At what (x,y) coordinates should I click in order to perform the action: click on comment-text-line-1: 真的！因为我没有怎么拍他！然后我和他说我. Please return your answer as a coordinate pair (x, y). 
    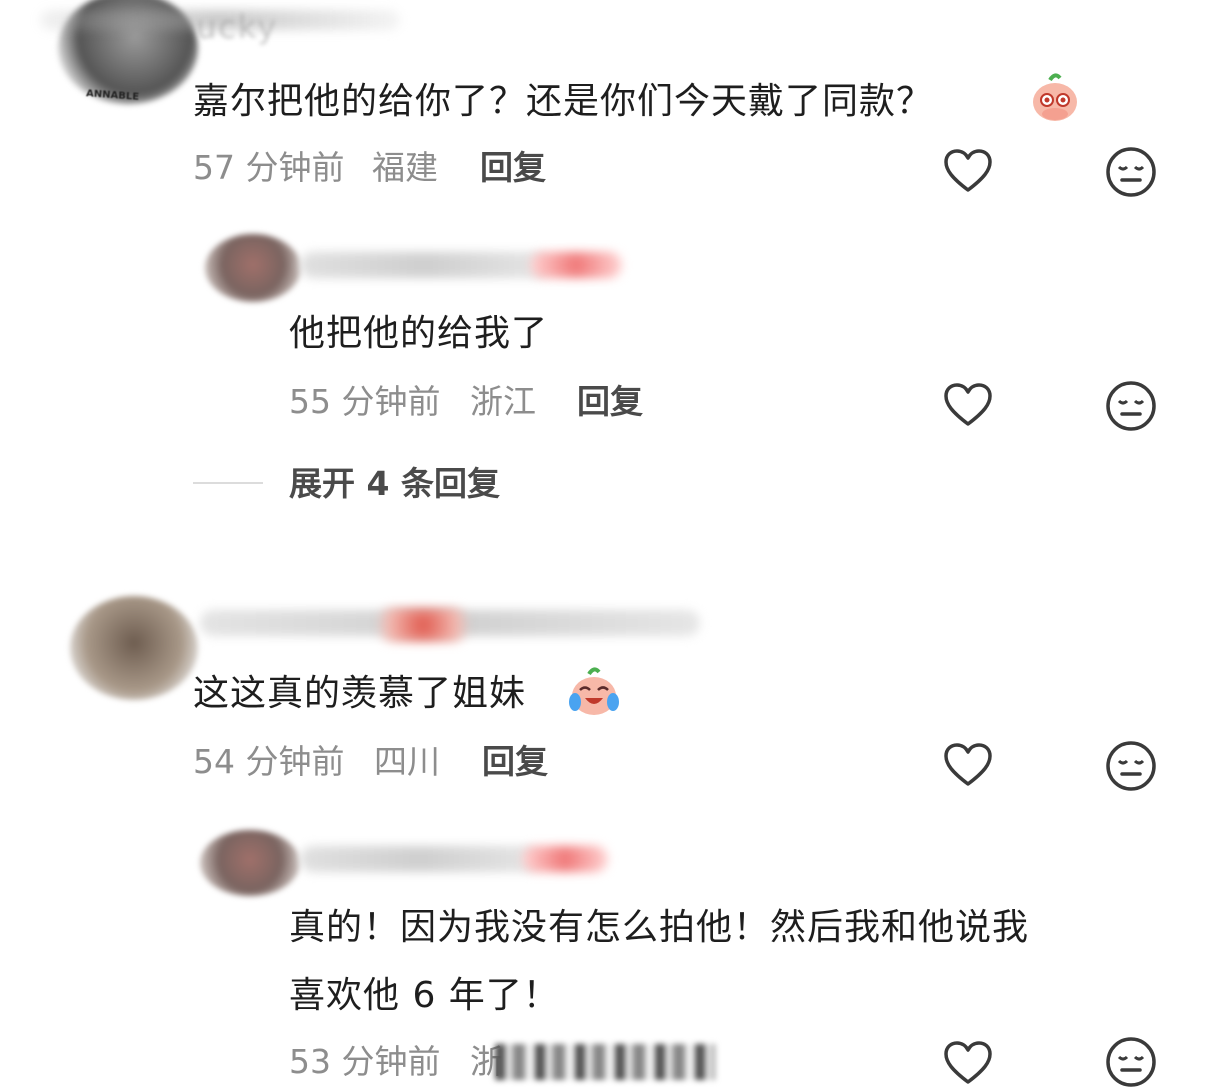
    Looking at the image, I should click on (659, 927).